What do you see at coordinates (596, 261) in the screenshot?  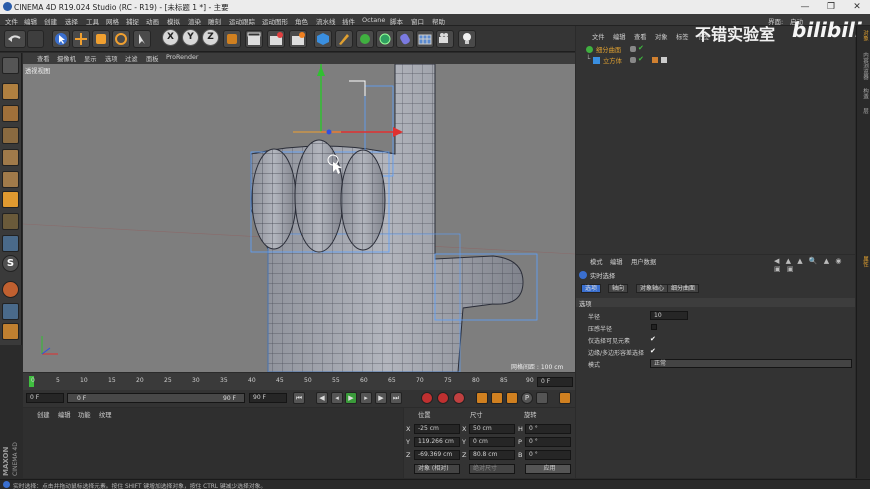 I see `attribute-menu-mode: 模式` at bounding box center [596, 261].